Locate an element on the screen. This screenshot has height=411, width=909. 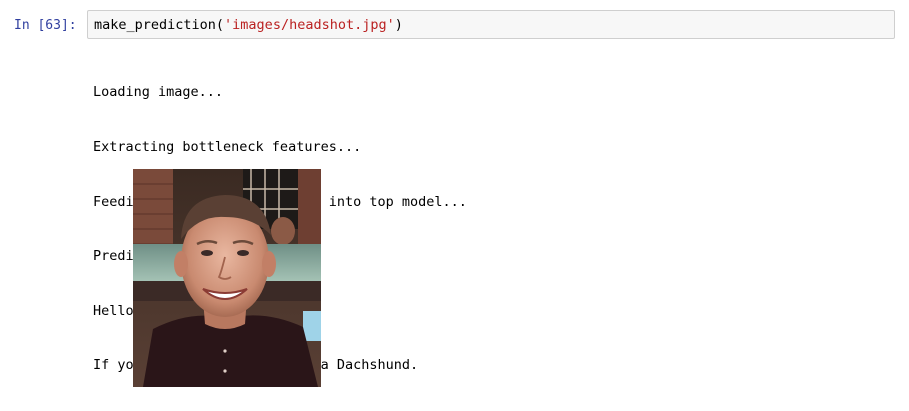
code-function: make_prediction( is located at coordinates (159, 25).